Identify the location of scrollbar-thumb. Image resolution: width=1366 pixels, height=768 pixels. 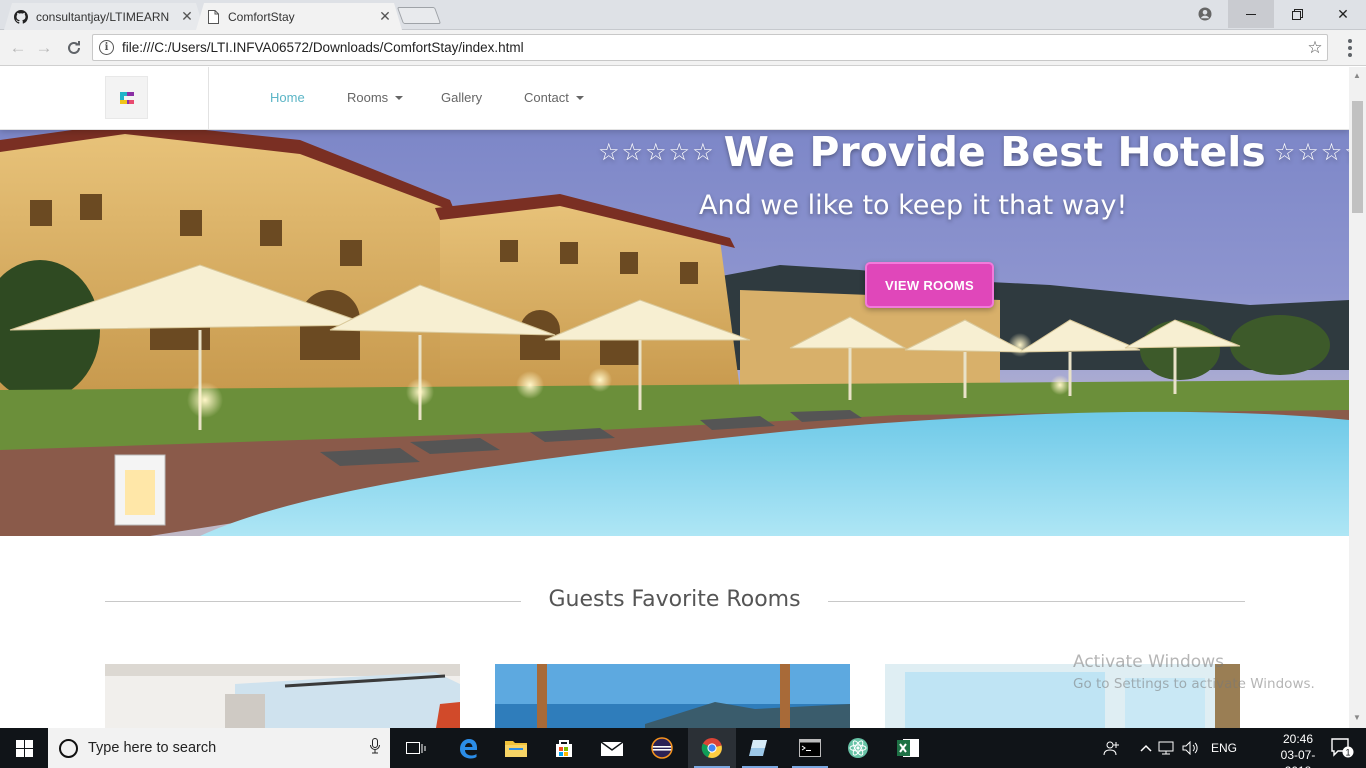
(1357, 157).